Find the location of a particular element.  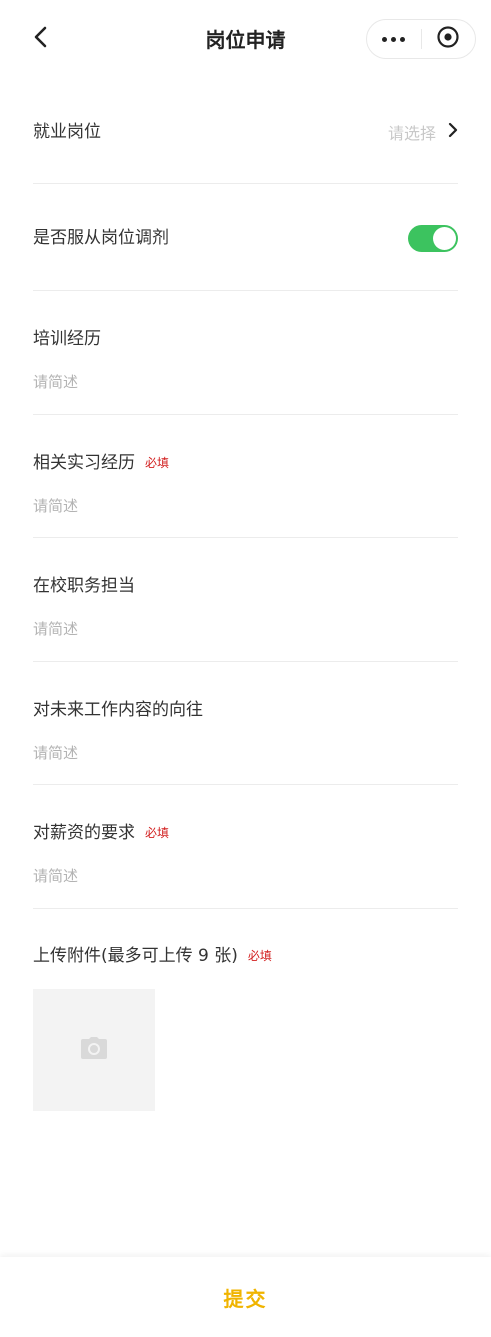

training-label: 培训经历 is located at coordinates (67, 339).